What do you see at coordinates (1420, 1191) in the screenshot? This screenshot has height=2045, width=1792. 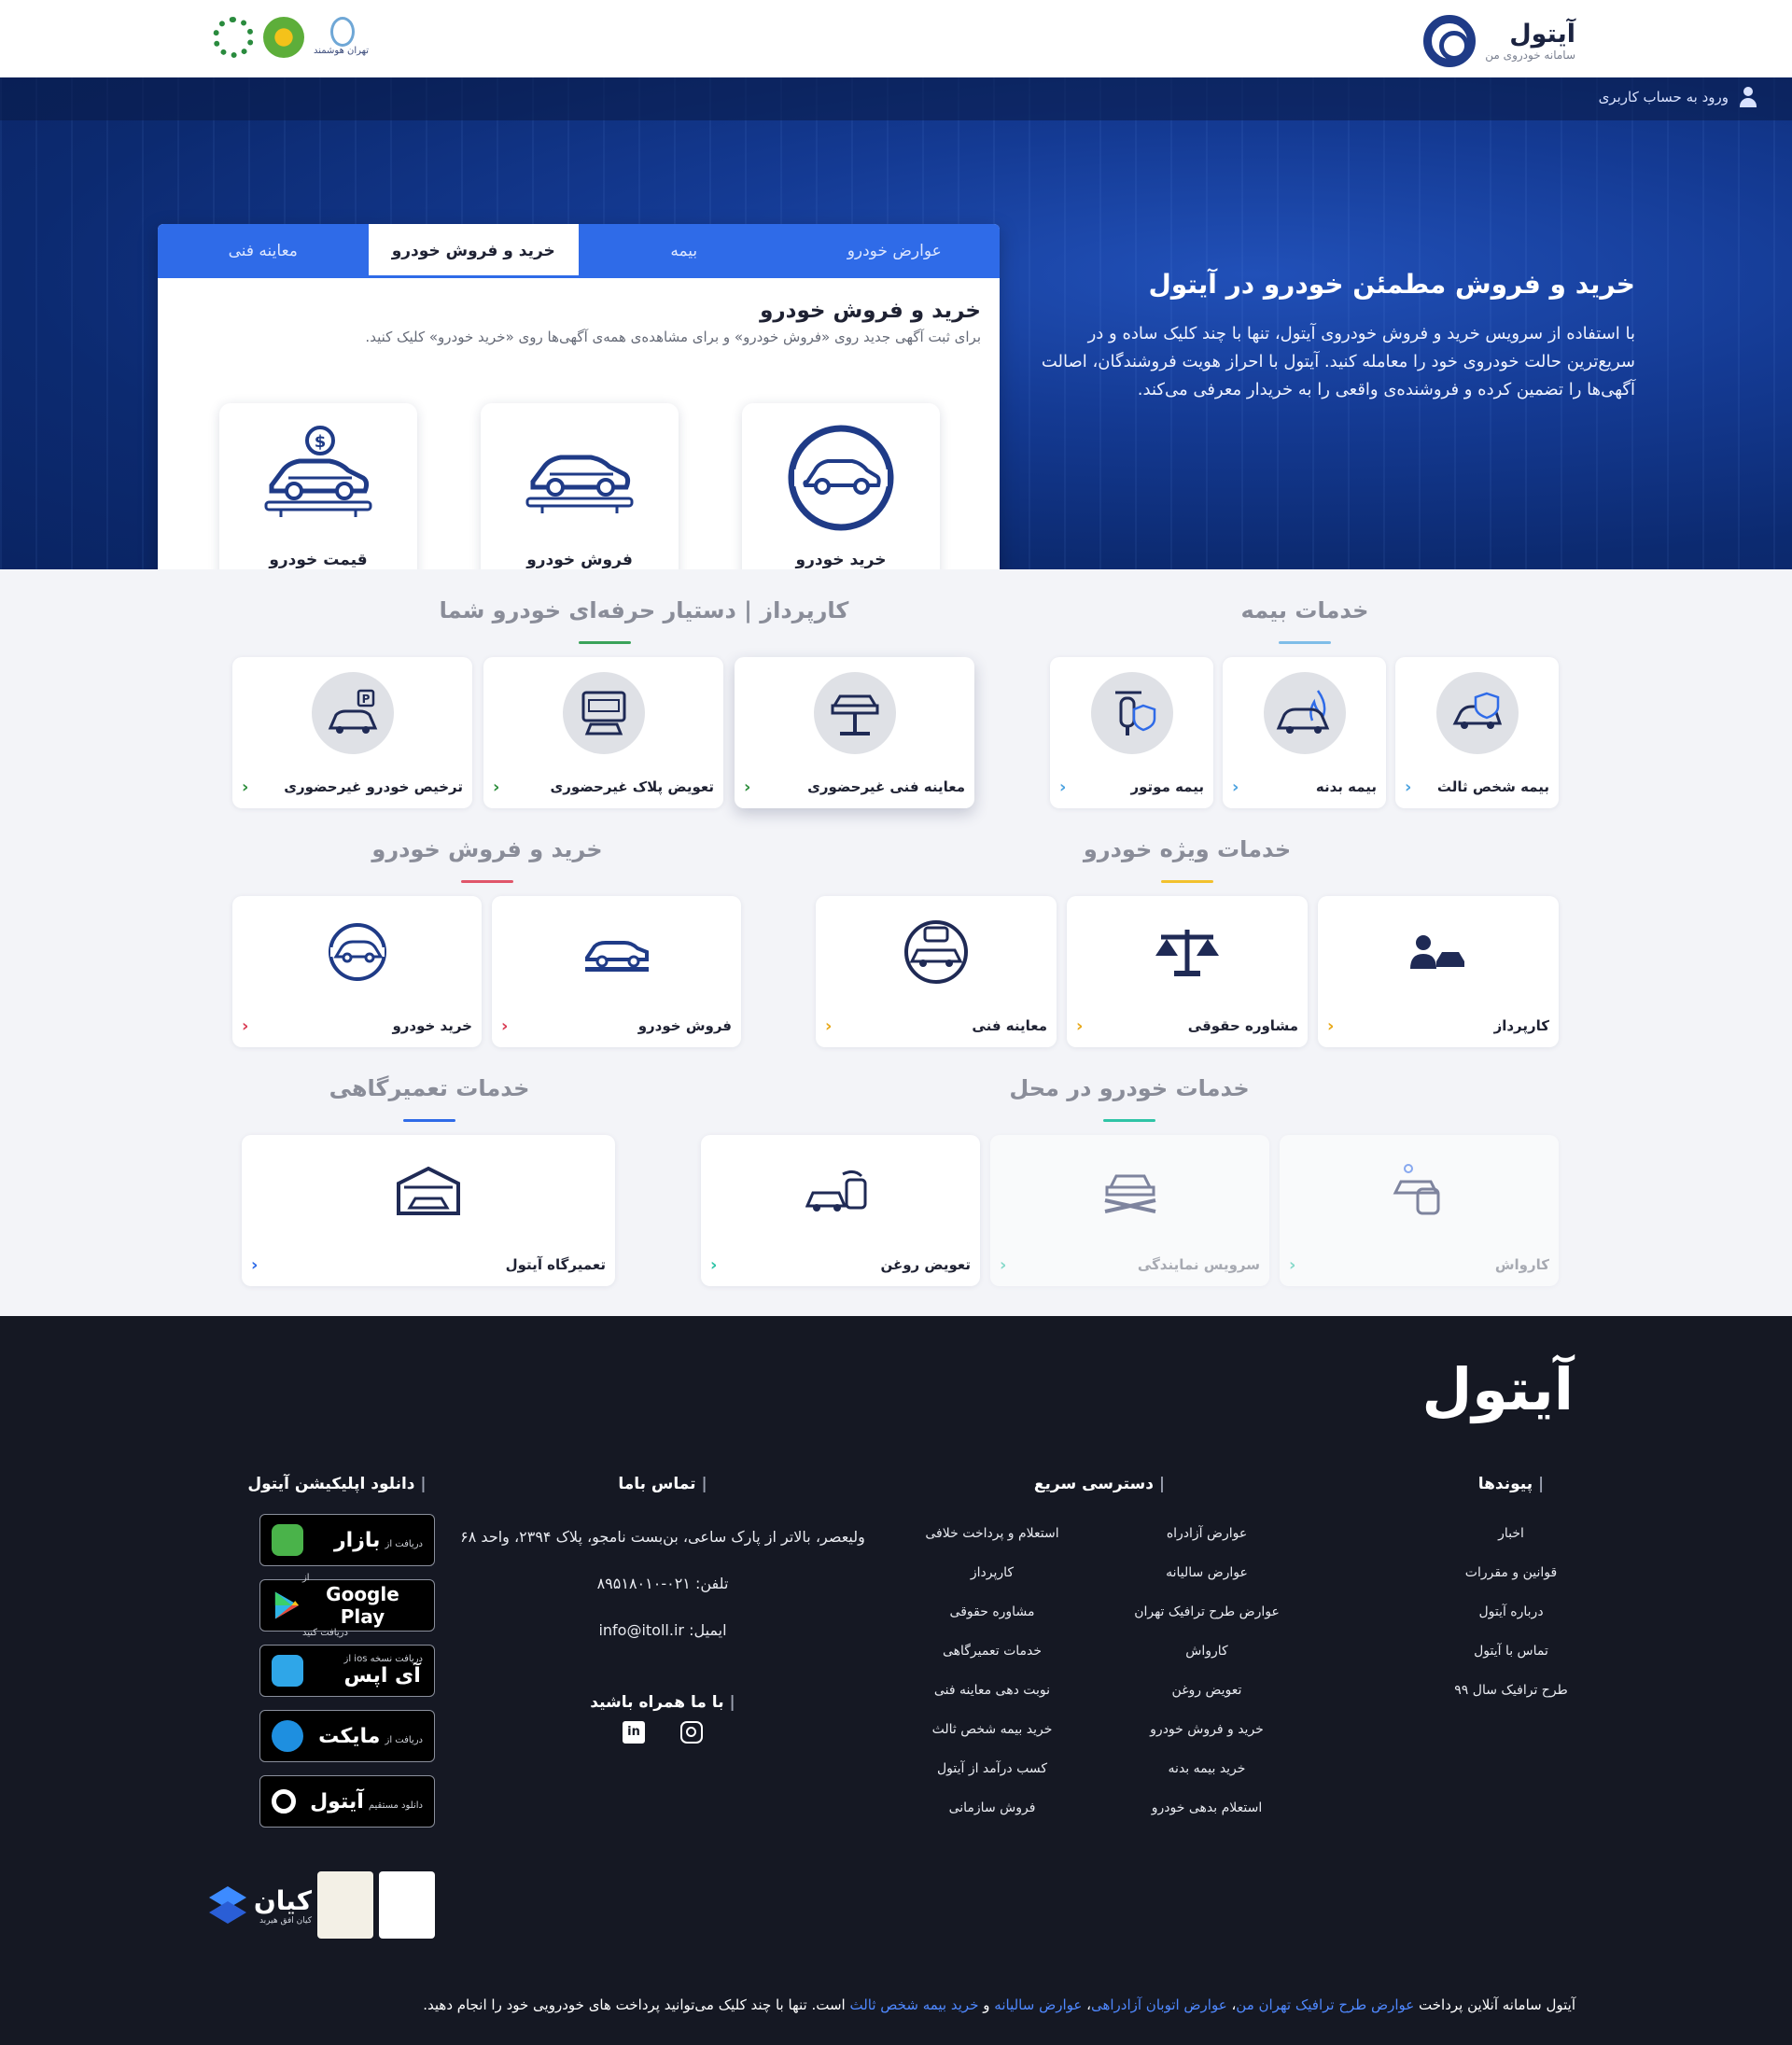 I see `car-wash-icon` at bounding box center [1420, 1191].